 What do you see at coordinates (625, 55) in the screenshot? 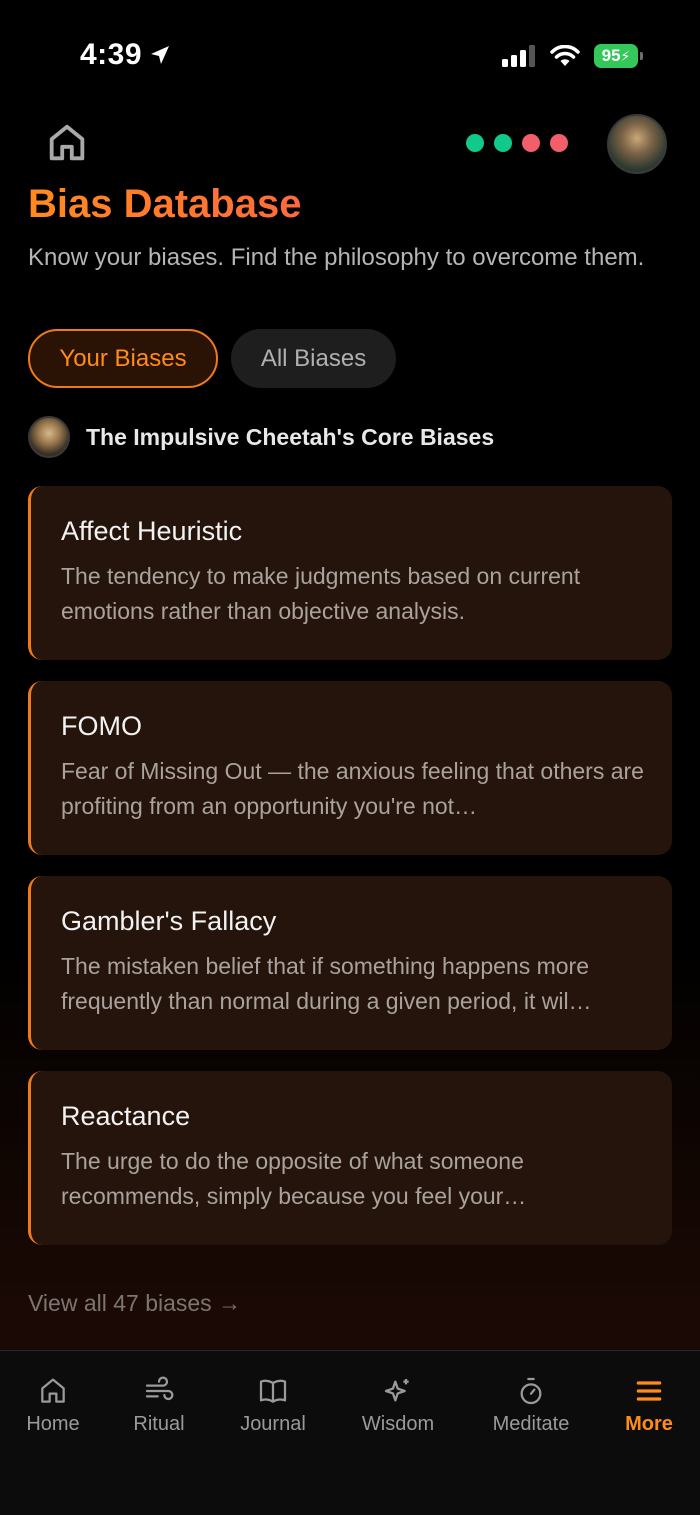
I see `charging-bolt-icon: ⚡` at bounding box center [625, 55].